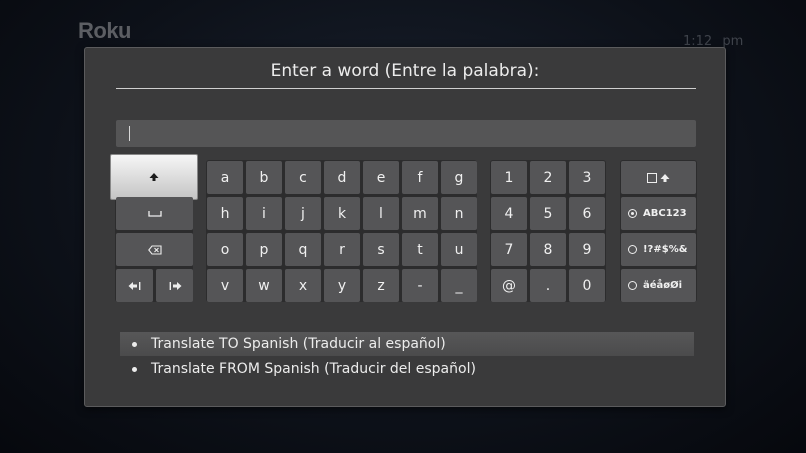 This screenshot has width=806, height=453. Describe the element at coordinates (405, 71) in the screenshot. I see `dialog-title: Enter a word (Entre la palabra):` at that location.